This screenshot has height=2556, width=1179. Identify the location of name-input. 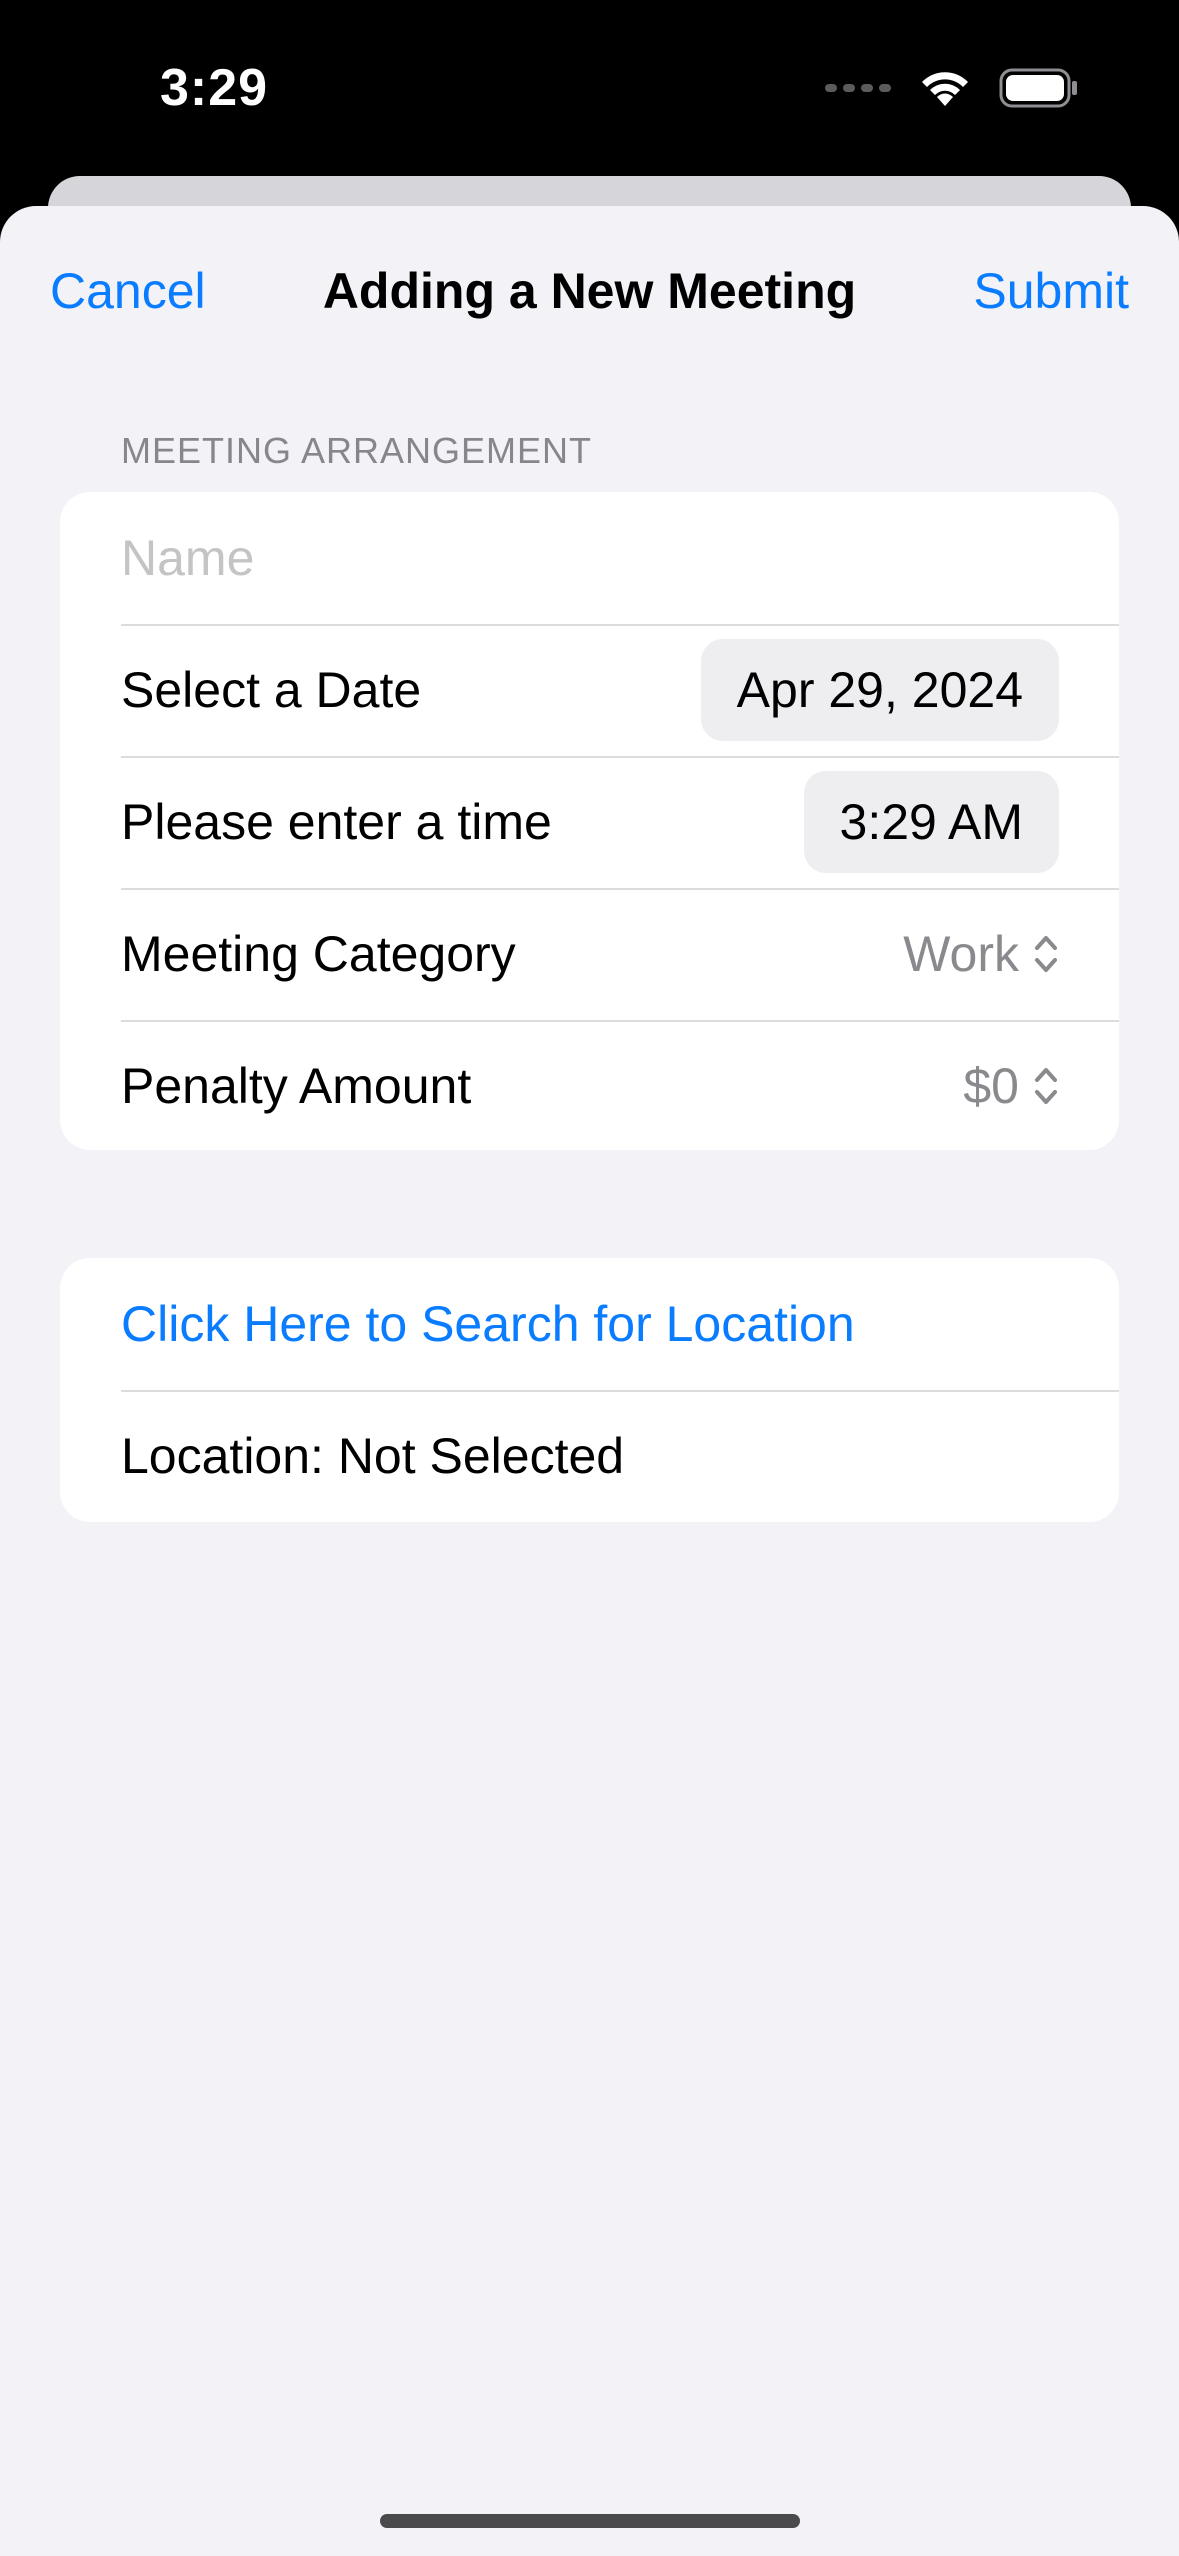
(590, 558).